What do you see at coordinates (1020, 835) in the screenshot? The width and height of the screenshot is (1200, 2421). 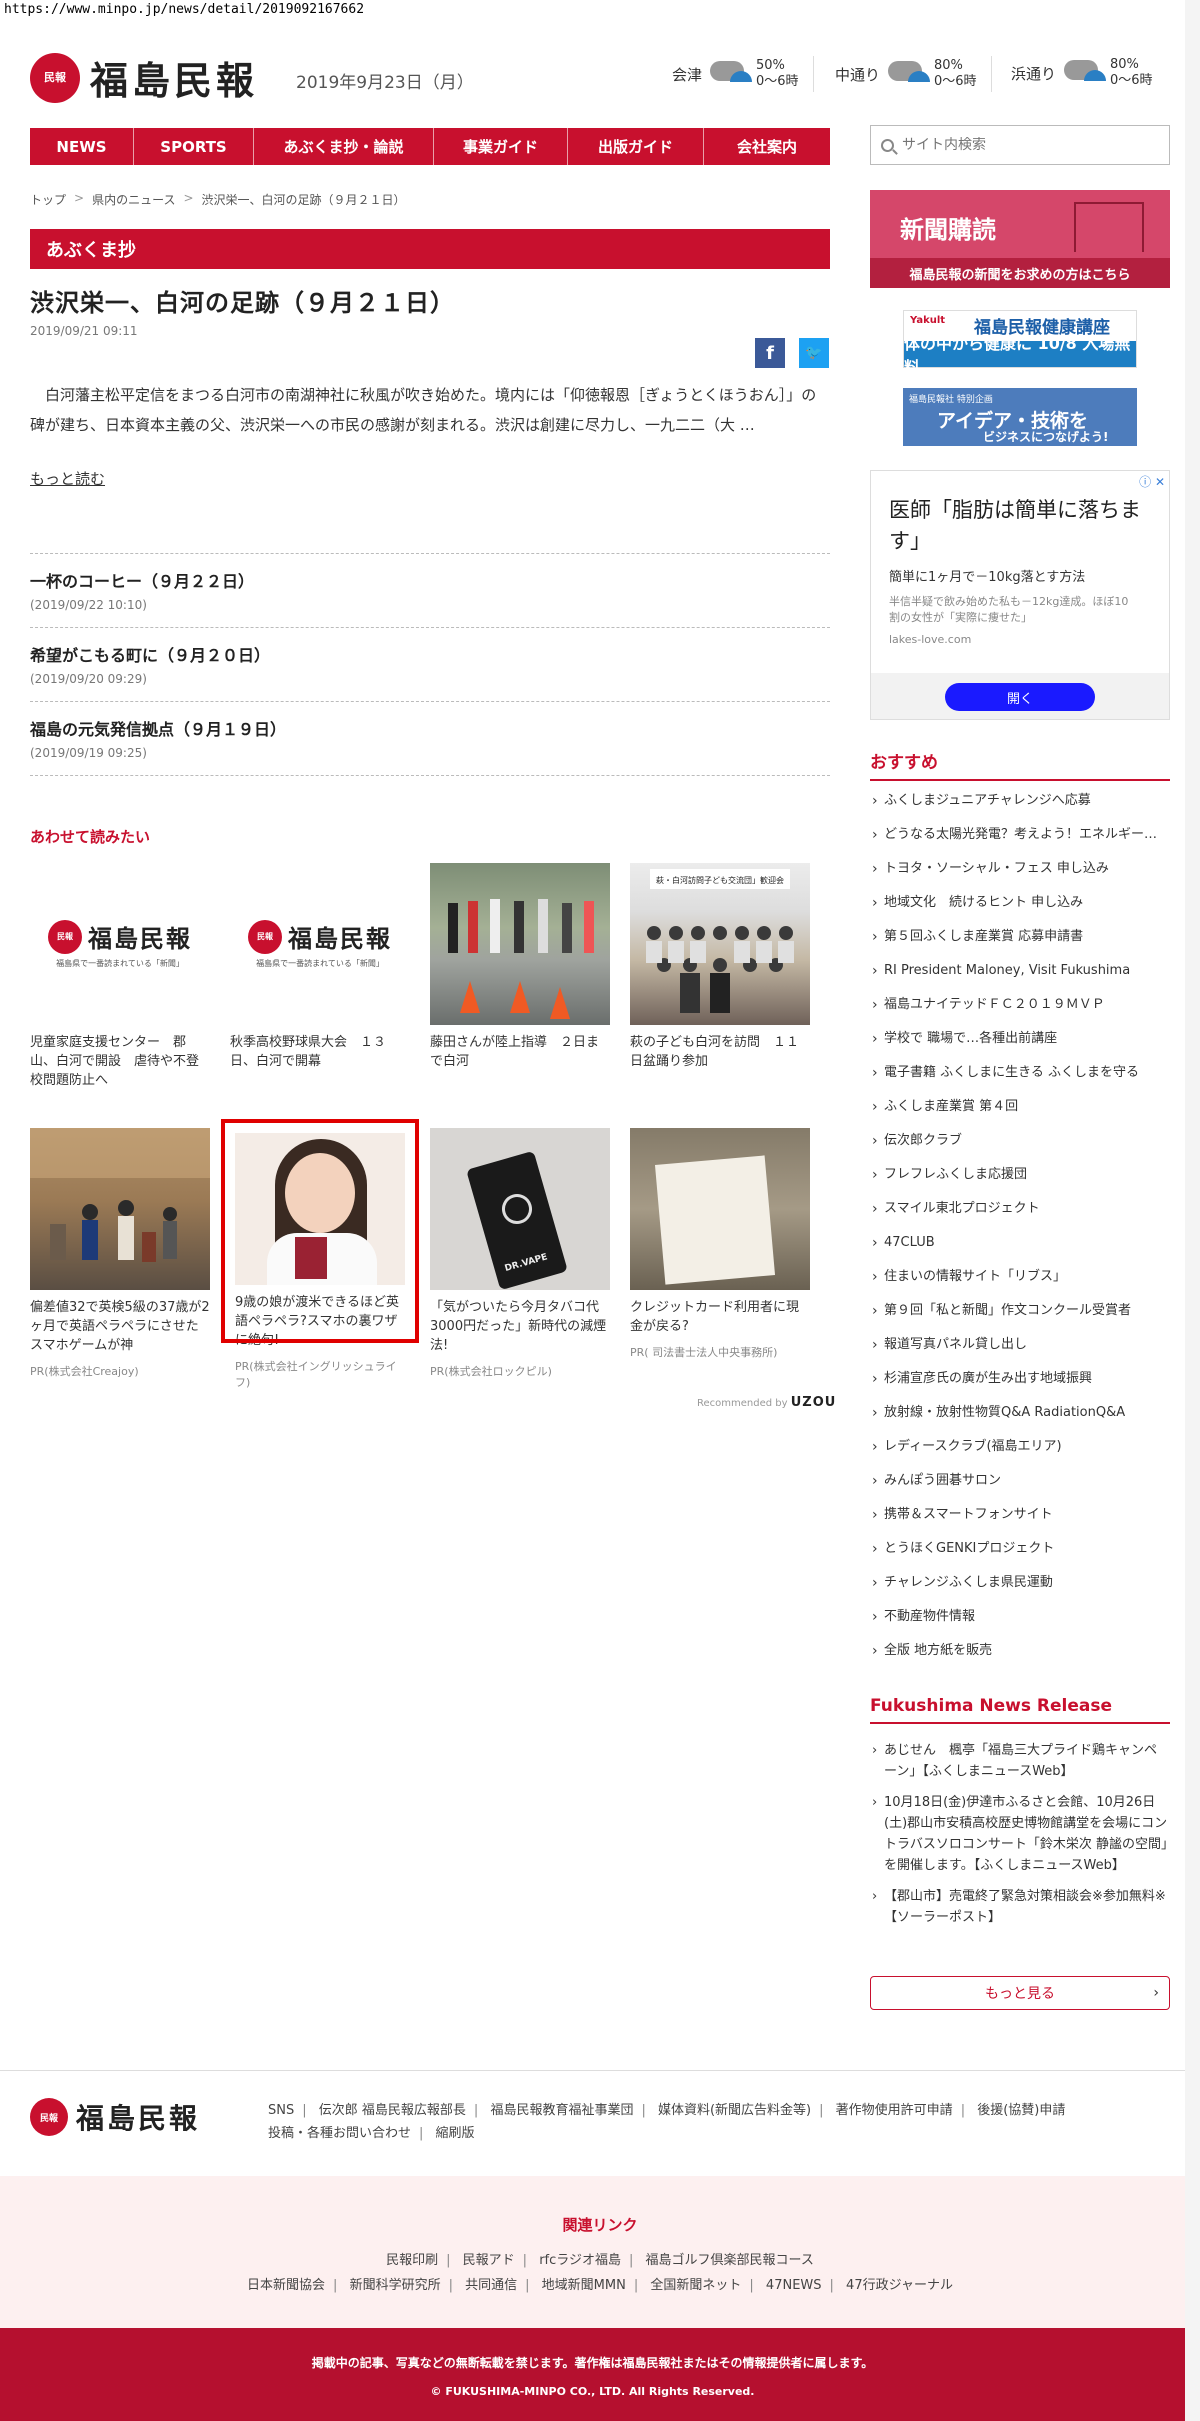 I see `recommend-item: どうなる太陽光発電？考えよう！エネルギーの未来` at bounding box center [1020, 835].